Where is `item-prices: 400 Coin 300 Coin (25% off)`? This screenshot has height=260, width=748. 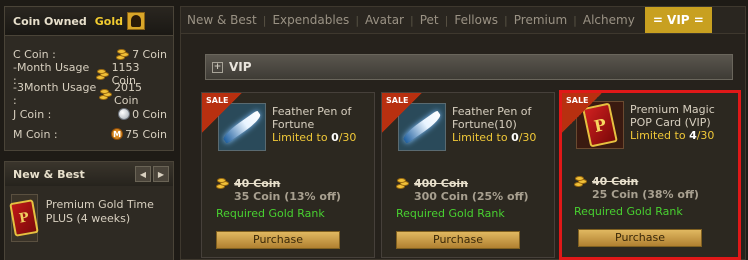 item-prices: 400 Coin 300 Coin (25% off) is located at coordinates (462, 190).